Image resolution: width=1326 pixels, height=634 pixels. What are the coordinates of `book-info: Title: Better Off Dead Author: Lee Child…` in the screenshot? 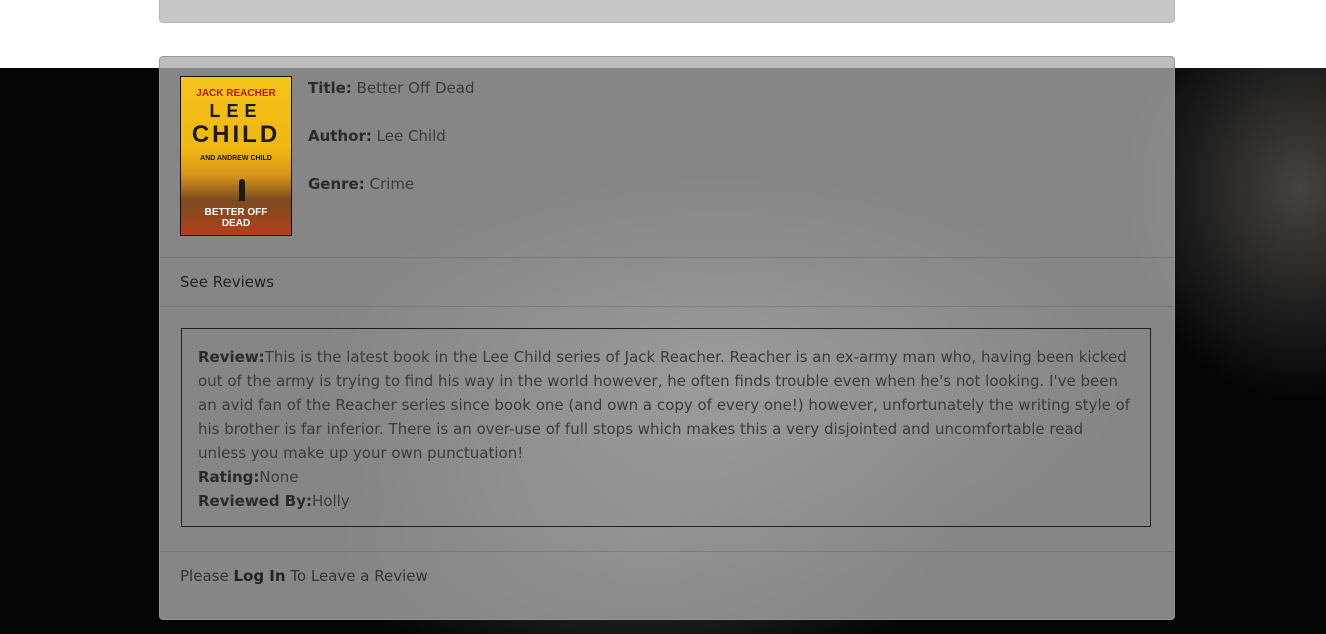 It's located at (391, 150).